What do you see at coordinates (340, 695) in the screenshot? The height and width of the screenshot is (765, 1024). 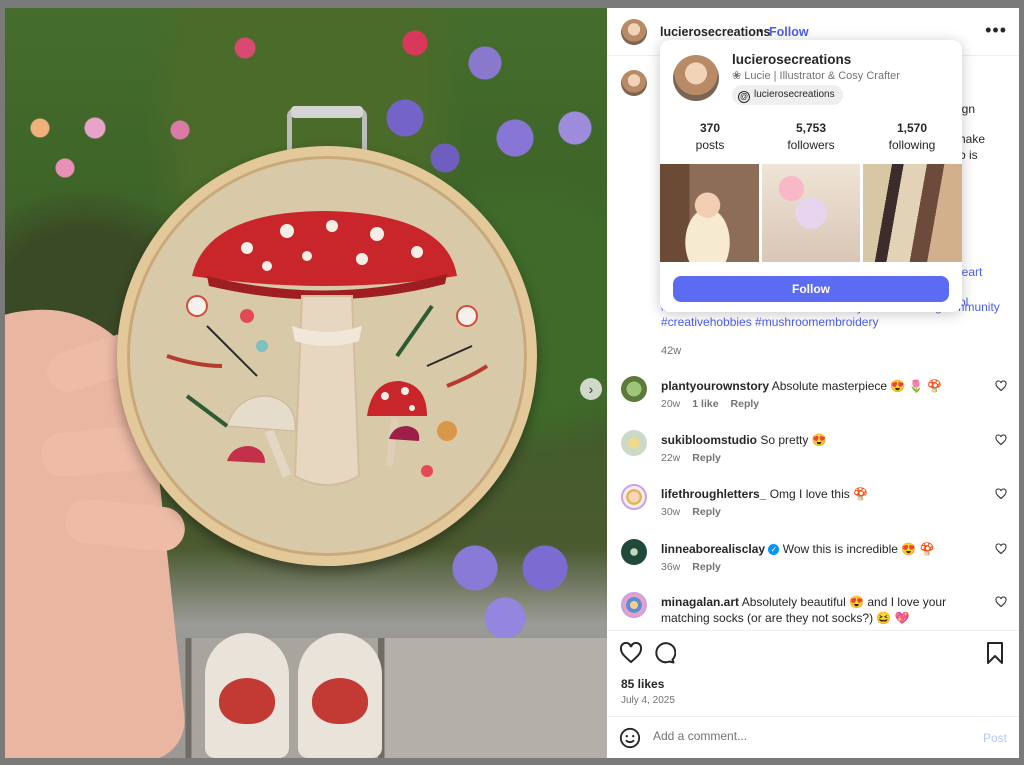 I see `sock-right` at bounding box center [340, 695].